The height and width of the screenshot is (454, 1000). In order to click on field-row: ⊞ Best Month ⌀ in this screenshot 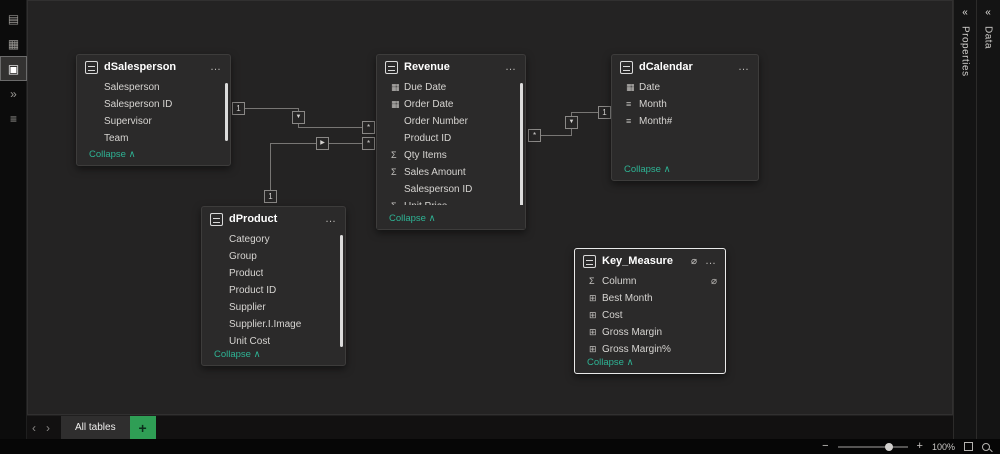, I will do `click(650, 298)`.